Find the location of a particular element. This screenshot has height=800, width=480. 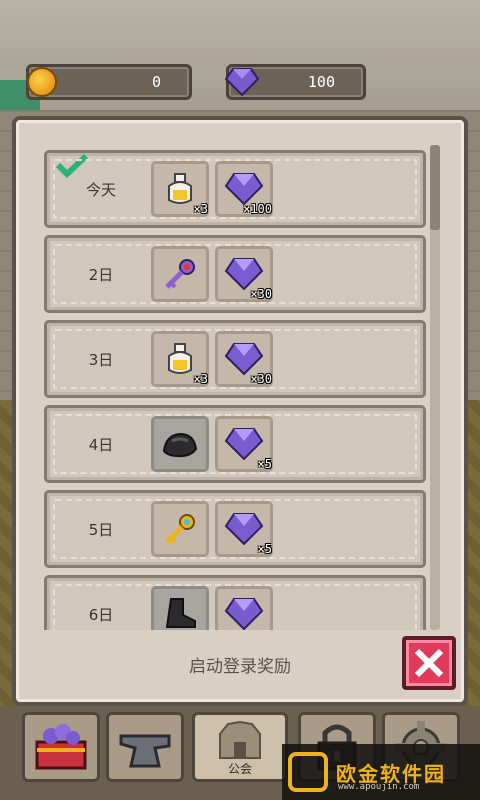

watermark-banner: 欧金软件园 www.apoujin.com is located at coordinates (381, 772).